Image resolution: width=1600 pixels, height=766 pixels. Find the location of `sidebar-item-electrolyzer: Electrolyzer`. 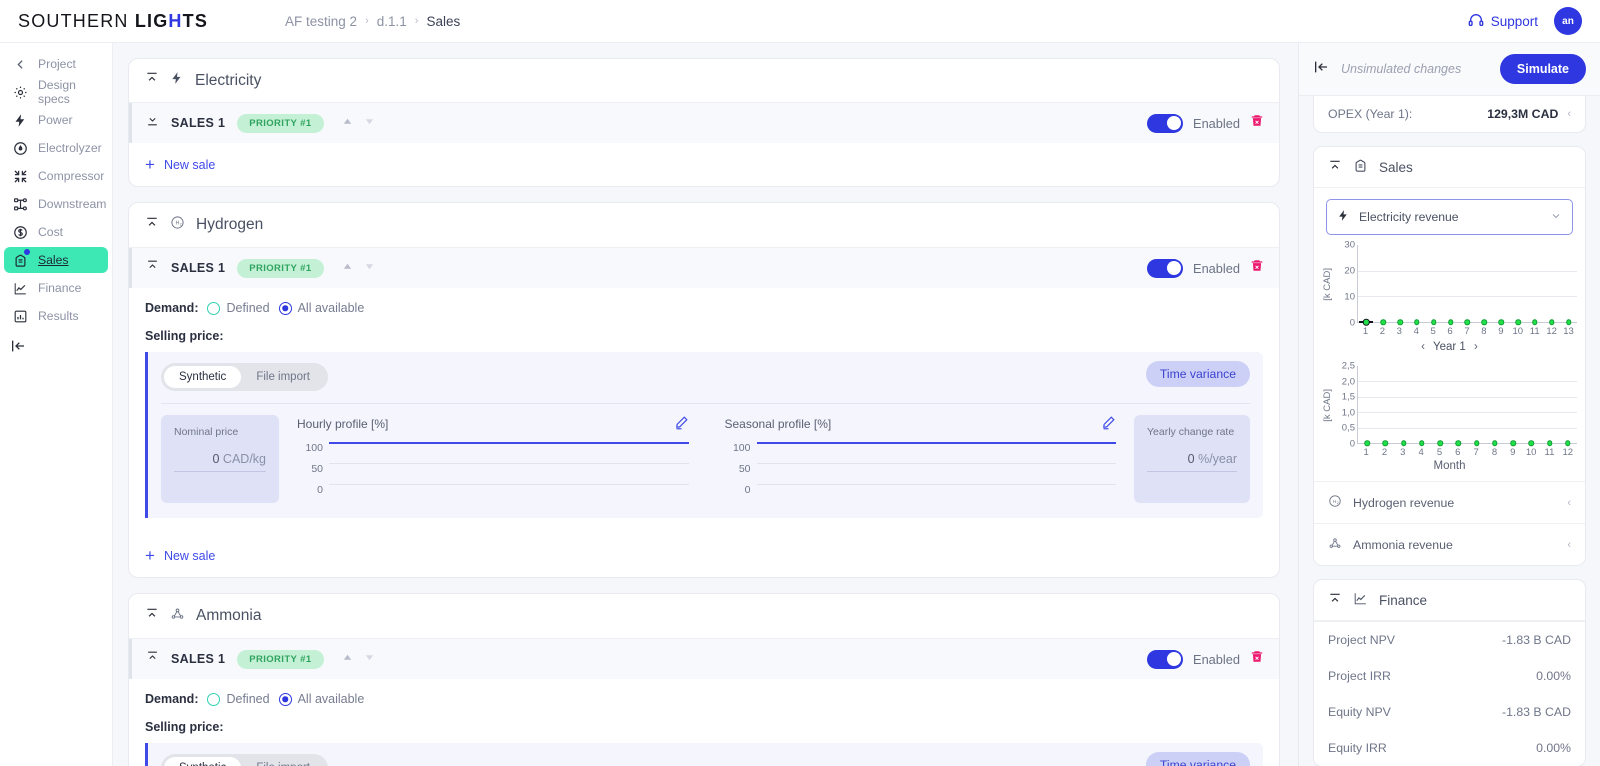

sidebar-item-electrolyzer: Electrolyzer is located at coordinates (56, 148).